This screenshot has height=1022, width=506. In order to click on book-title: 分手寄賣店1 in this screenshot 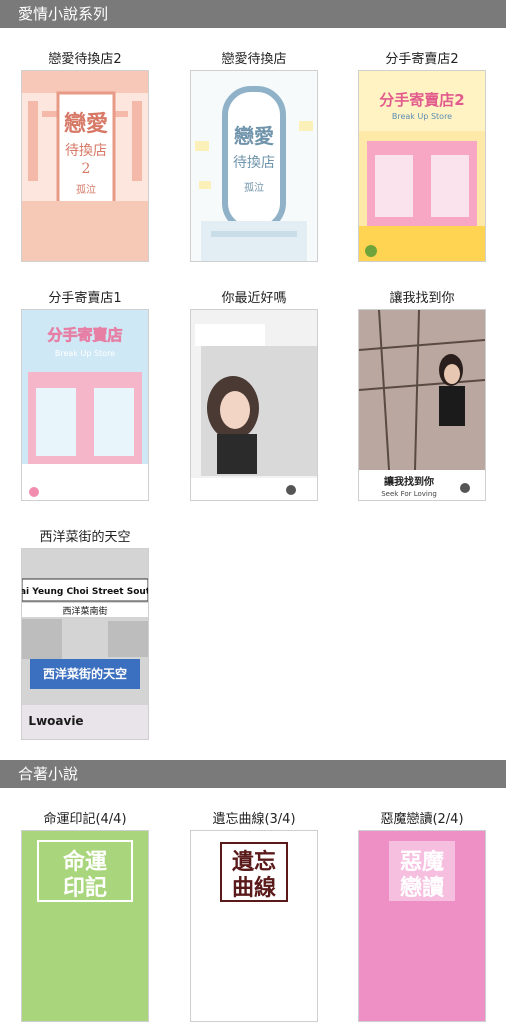, I will do `click(85, 298)`.